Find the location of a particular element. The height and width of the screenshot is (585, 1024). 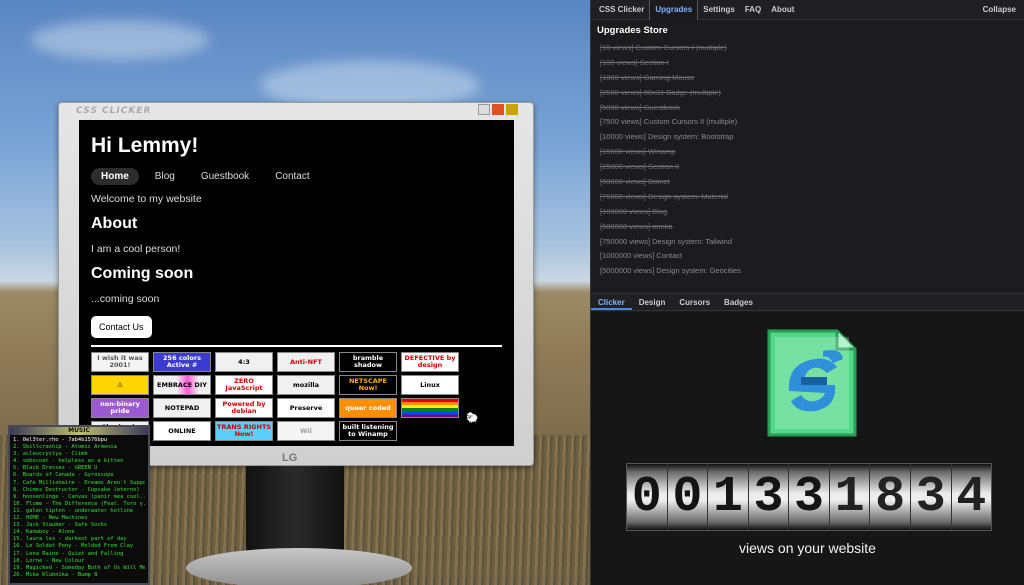

counter-digit: 8 is located at coordinates (890, 497).